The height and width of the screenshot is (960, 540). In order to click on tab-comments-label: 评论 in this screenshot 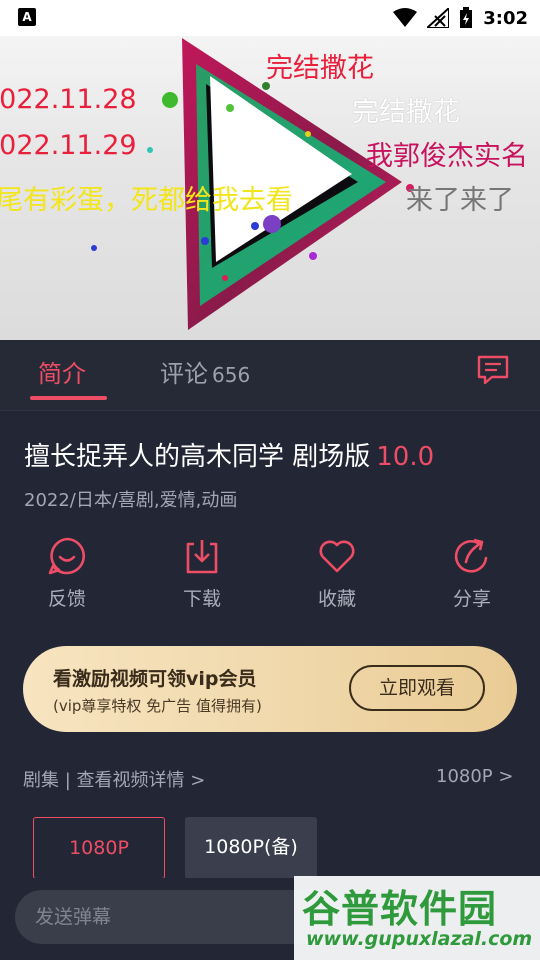, I will do `click(184, 374)`.